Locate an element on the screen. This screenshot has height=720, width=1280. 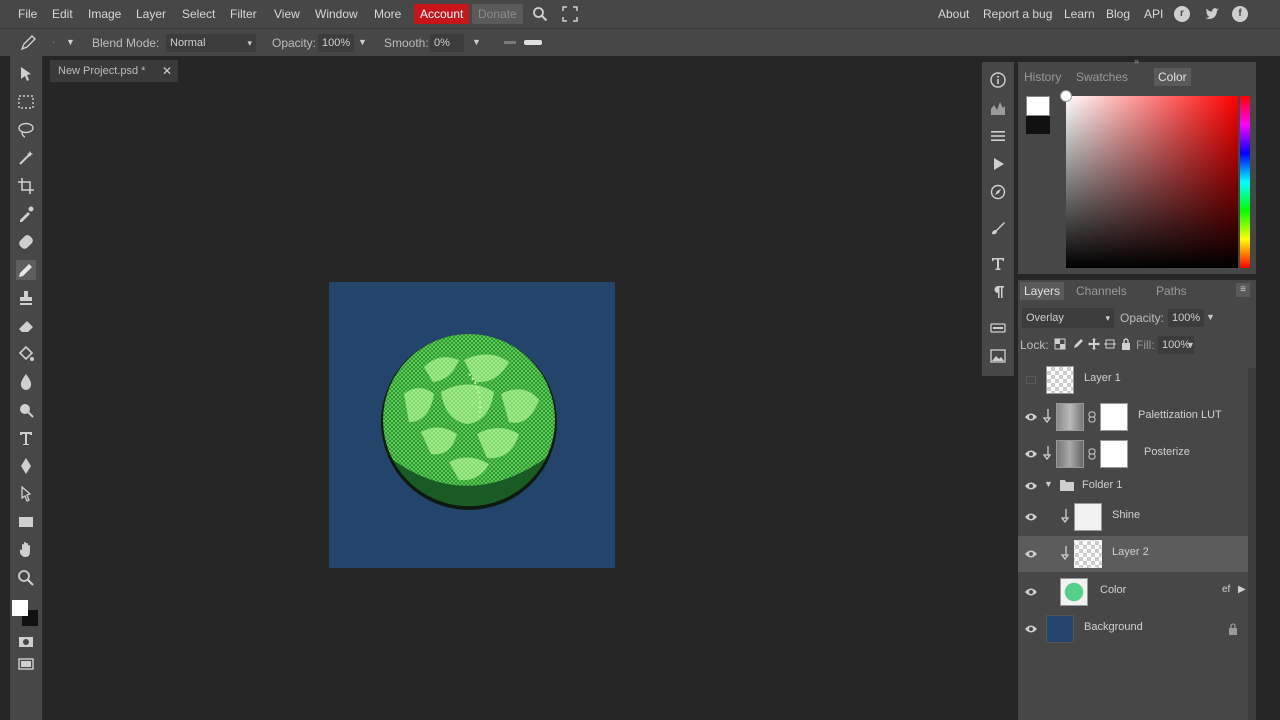
crop-tool-icon is located at coordinates (26, 186).